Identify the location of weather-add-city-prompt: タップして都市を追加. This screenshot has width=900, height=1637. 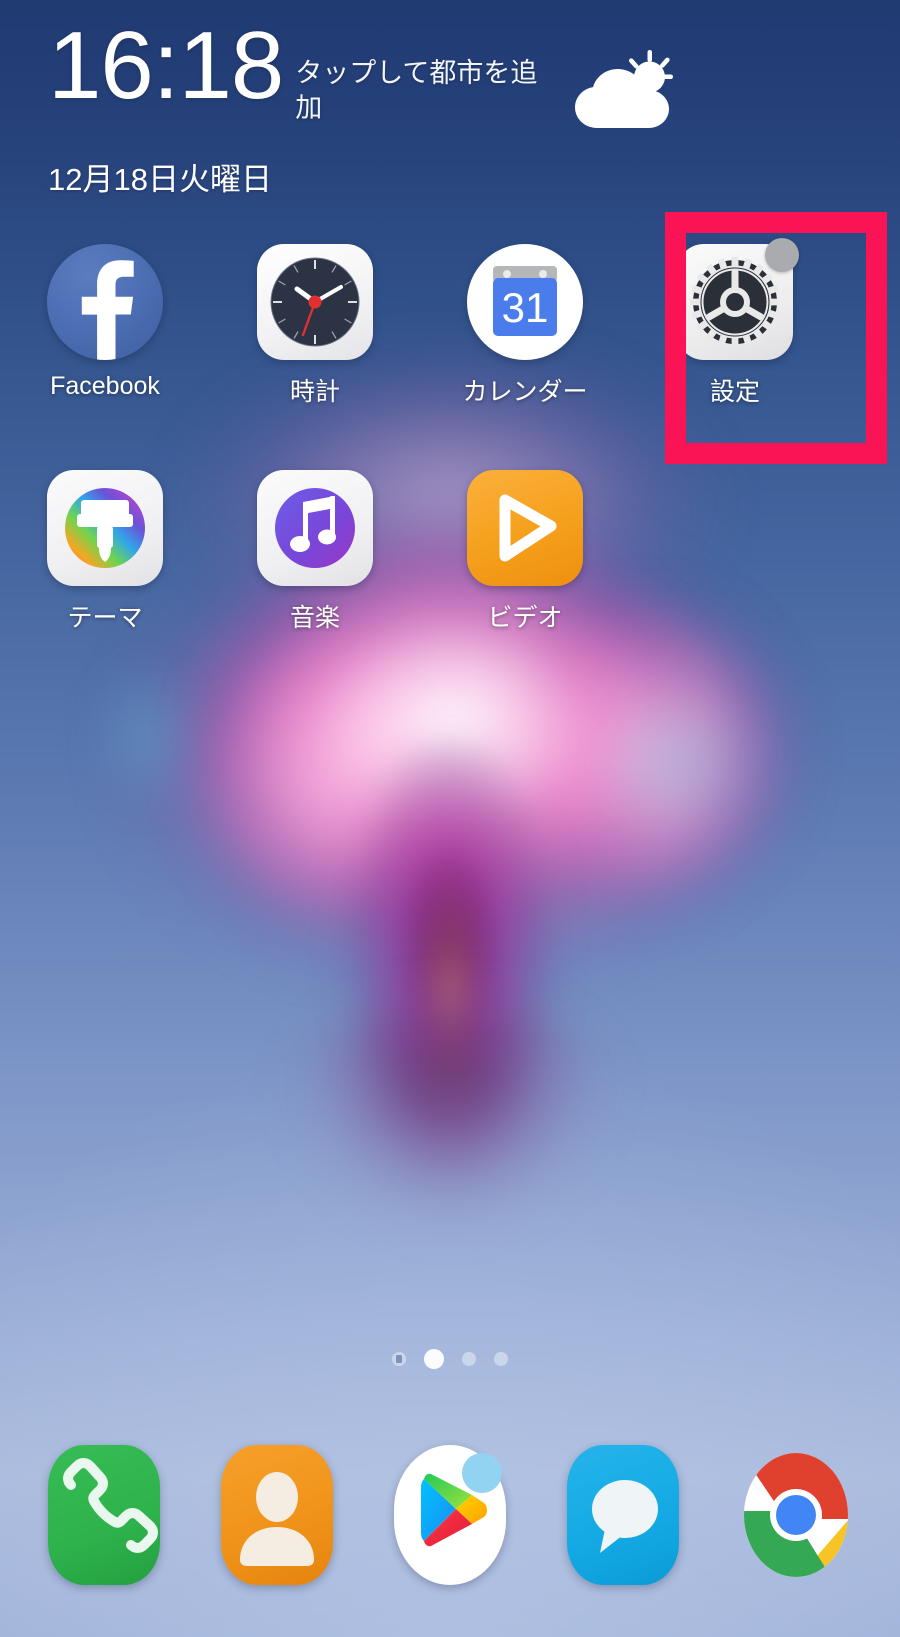
(425, 90).